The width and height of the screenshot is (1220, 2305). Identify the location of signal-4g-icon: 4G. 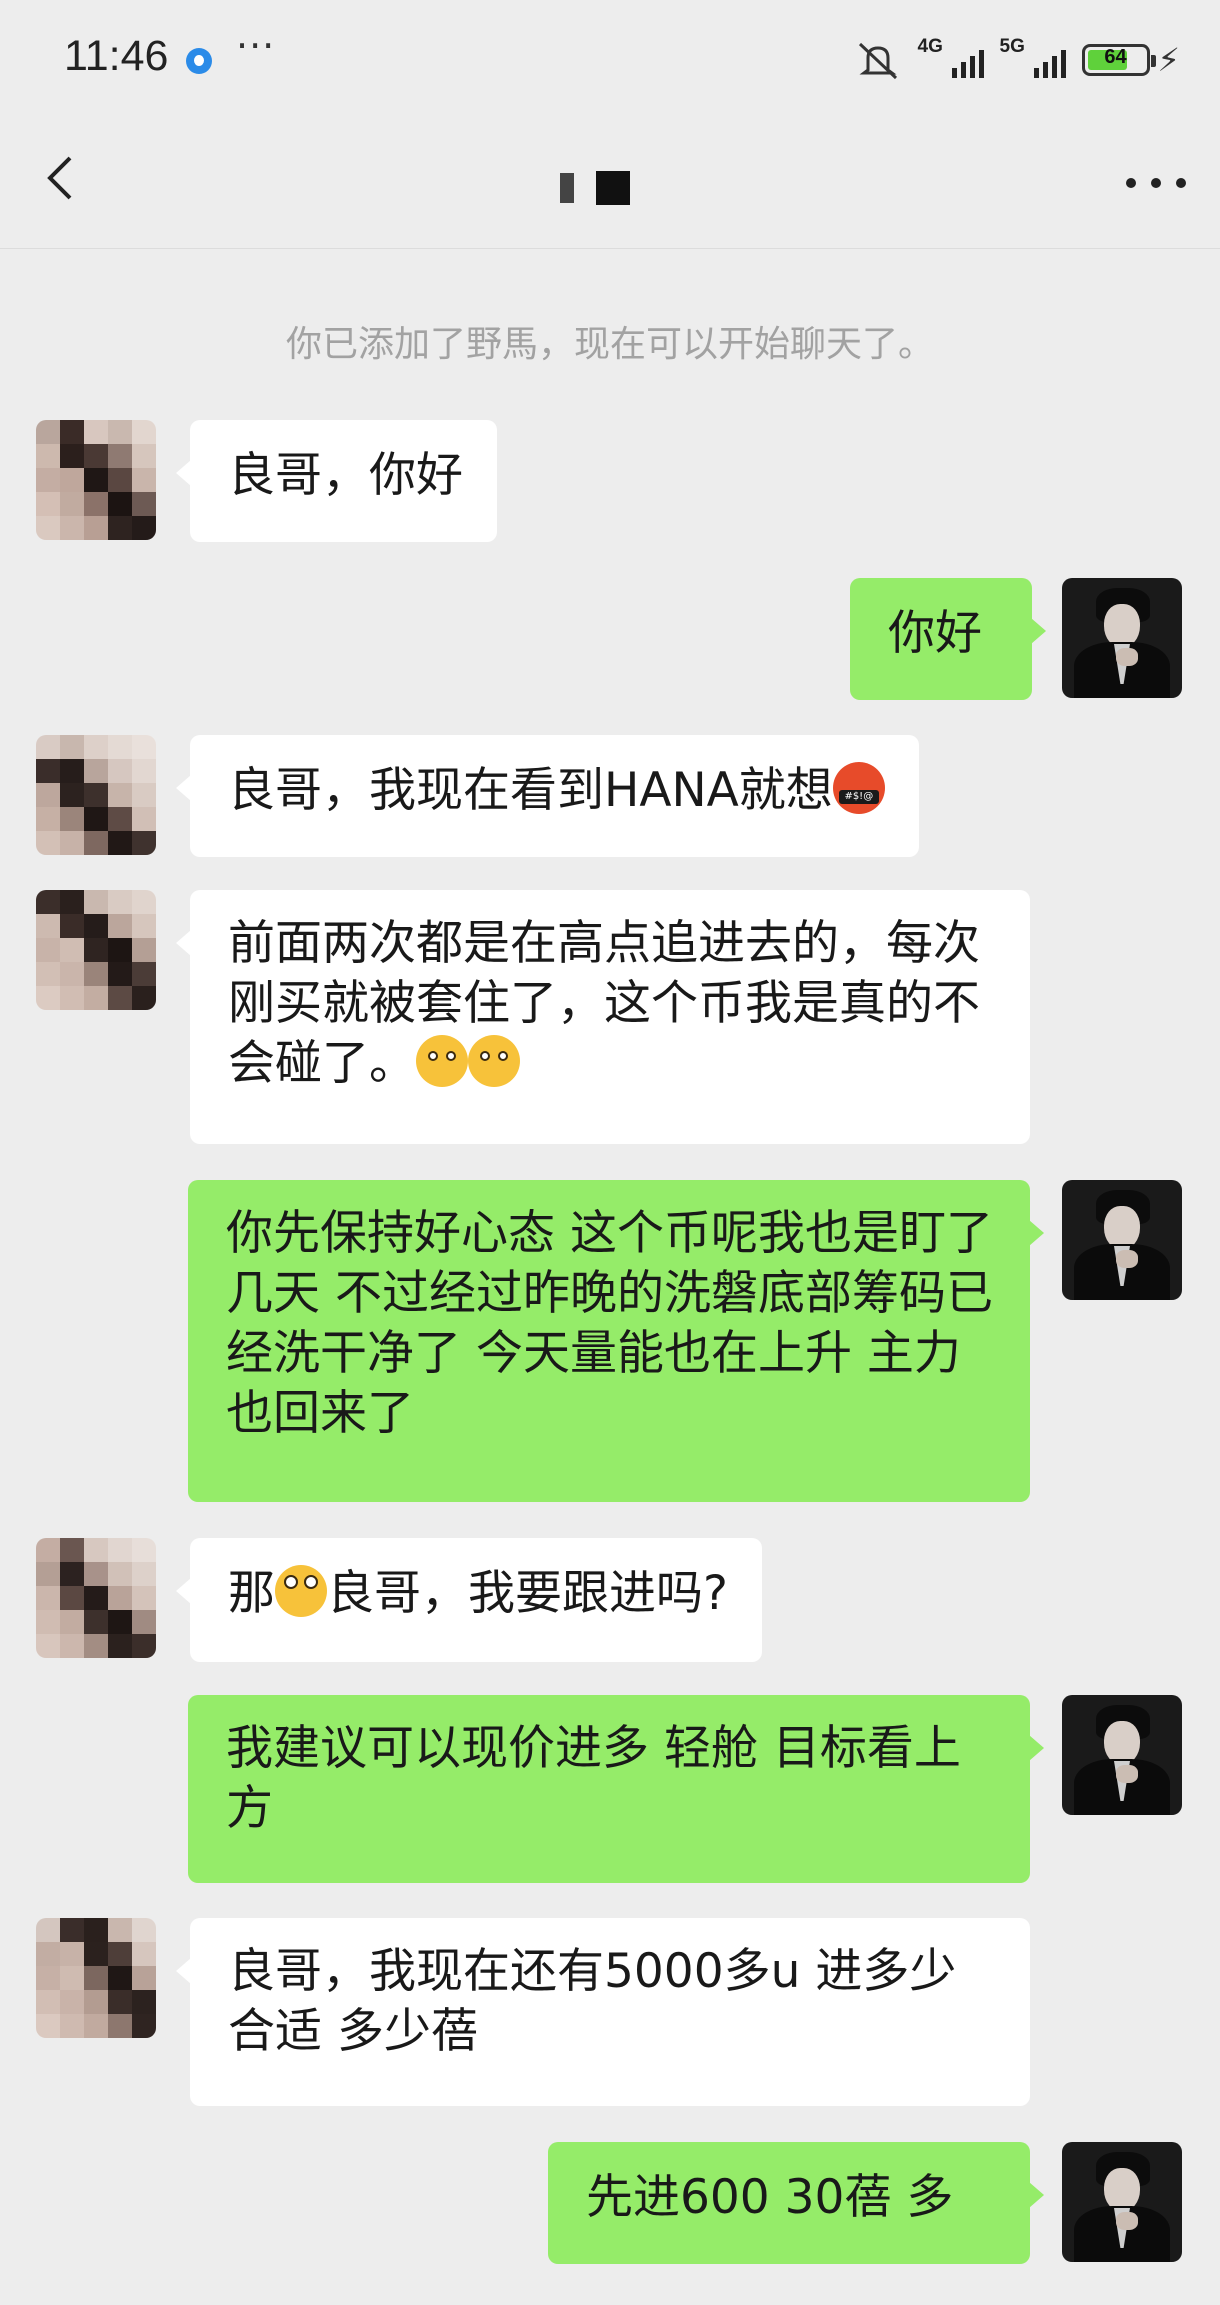
(951, 58).